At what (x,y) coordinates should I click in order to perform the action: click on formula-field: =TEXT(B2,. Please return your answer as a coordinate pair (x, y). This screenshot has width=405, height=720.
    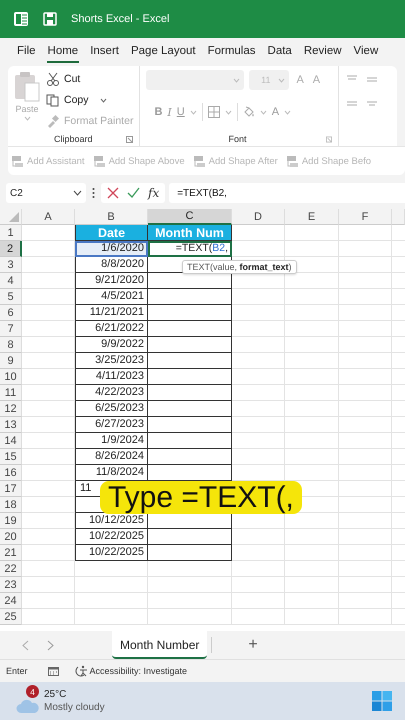
    Looking at the image, I should click on (287, 193).